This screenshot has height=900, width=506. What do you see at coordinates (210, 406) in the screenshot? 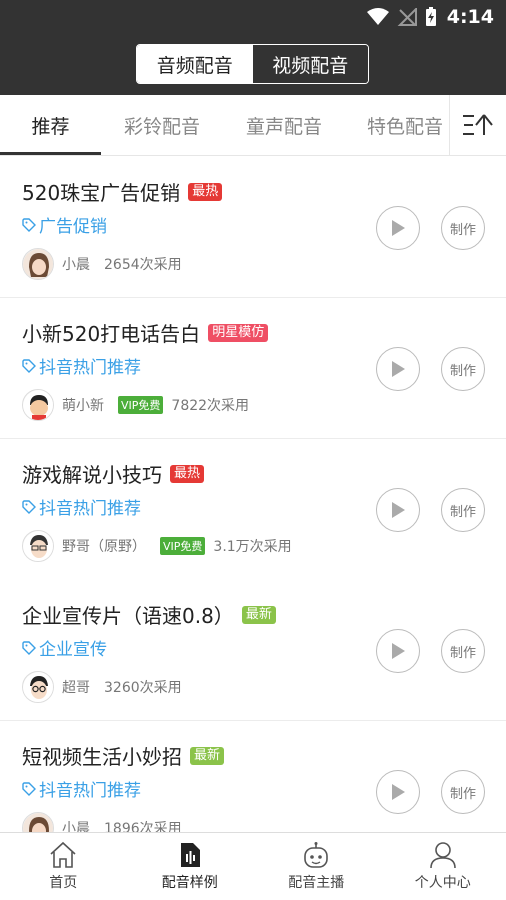
I see `use-count: 7822次采用` at bounding box center [210, 406].